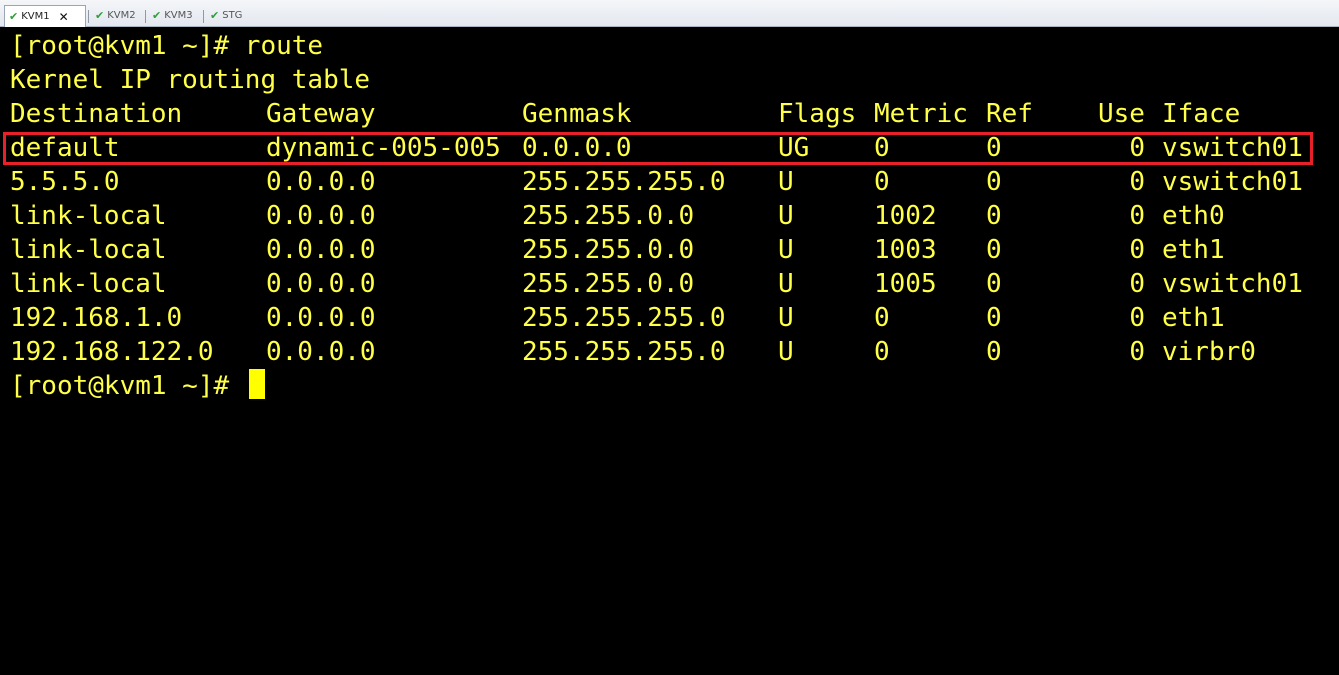 The image size is (1339, 675). What do you see at coordinates (257, 384) in the screenshot?
I see `terminal-cursor` at bounding box center [257, 384].